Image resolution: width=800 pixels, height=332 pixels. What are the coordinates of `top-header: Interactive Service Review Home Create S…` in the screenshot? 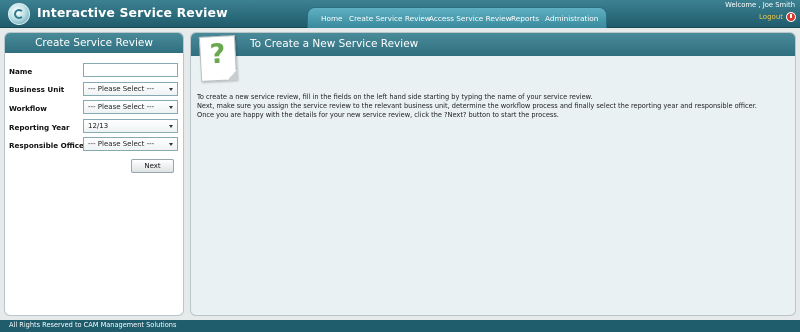 It's located at (400, 14).